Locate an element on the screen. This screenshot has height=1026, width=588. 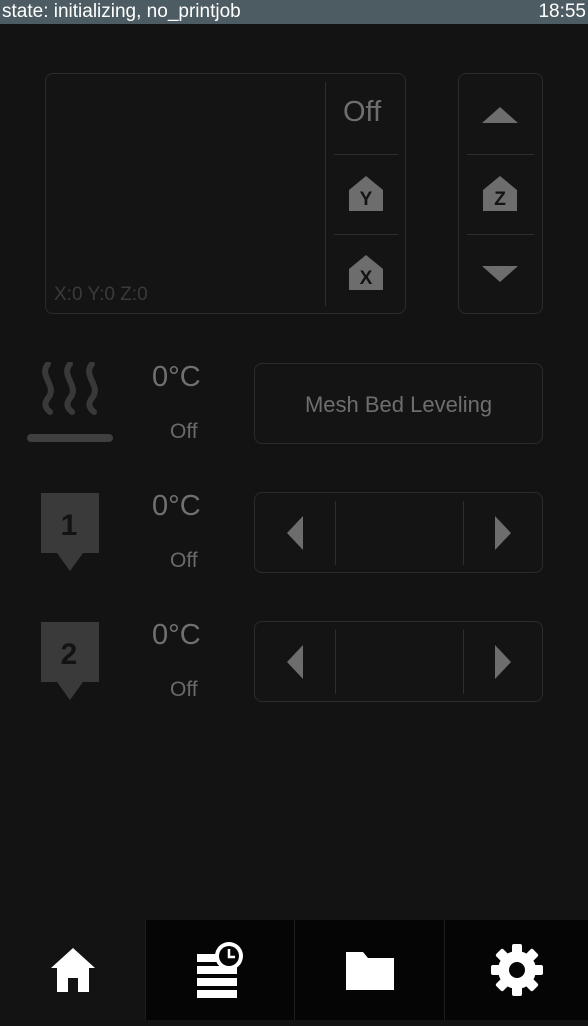
extruder-2-extrude-button is located at coordinates (503, 662).